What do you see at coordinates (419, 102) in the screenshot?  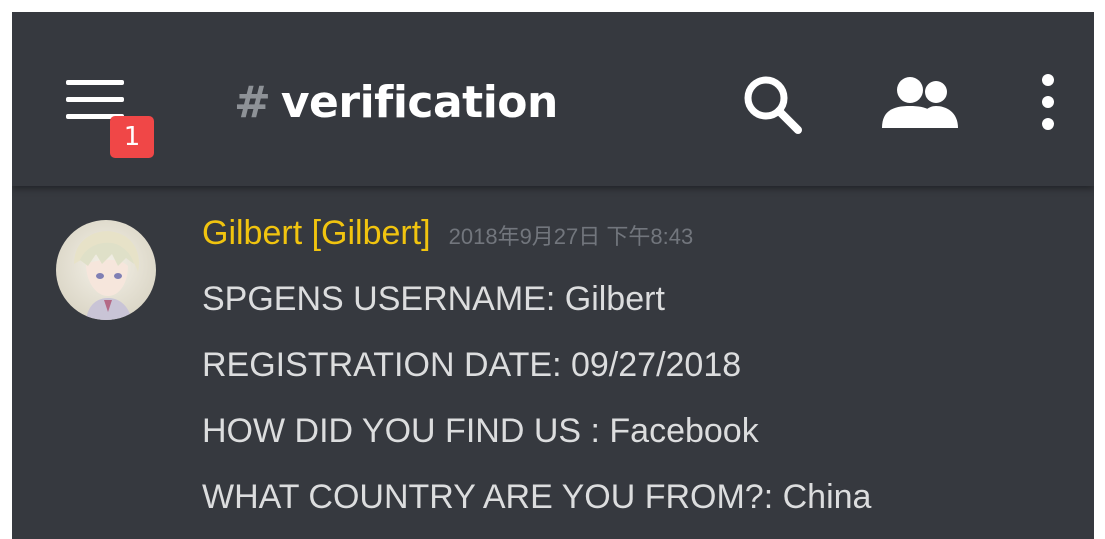 I see `channel-name: verification` at bounding box center [419, 102].